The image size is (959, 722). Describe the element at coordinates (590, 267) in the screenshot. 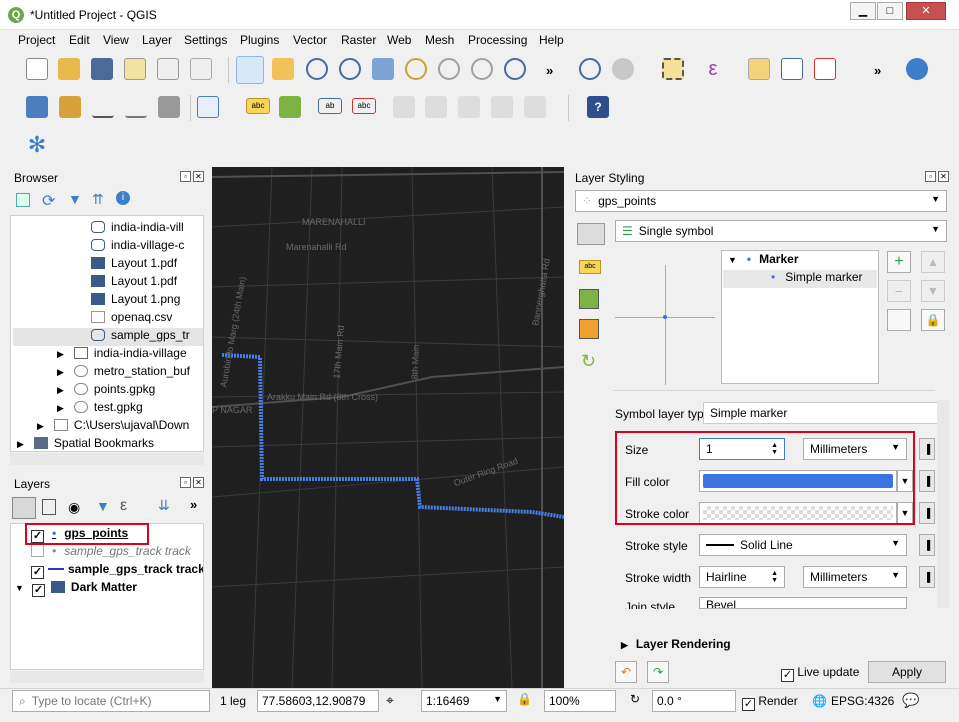

I see `labels-tab-icon: abc` at that location.